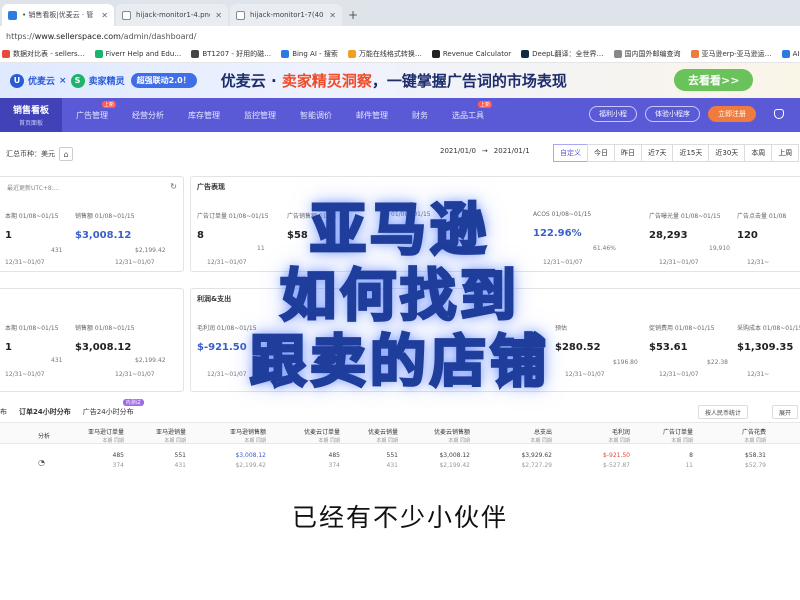  I want to click on row-detail-icon: ◔, so click(41, 462).